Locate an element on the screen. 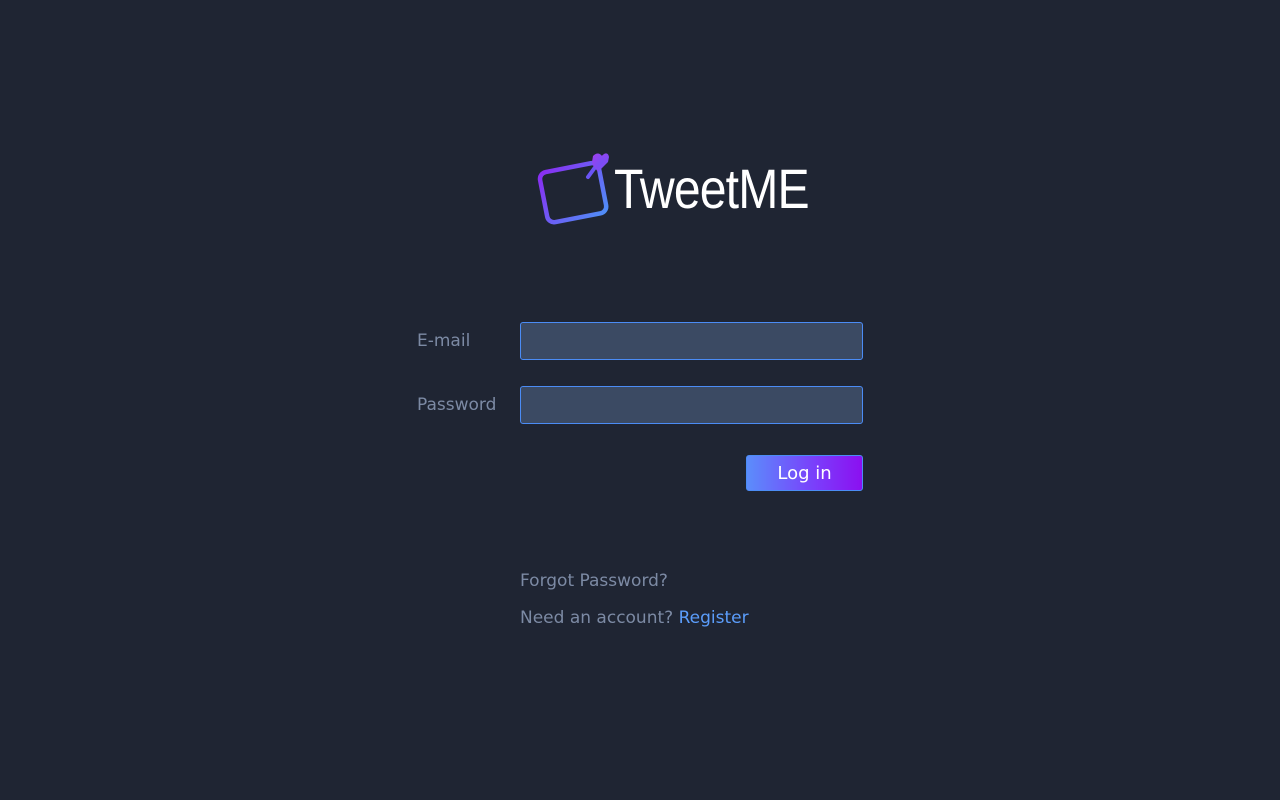 This screenshot has height=800, width=1280. brand-logo: TweetME is located at coordinates (688, 189).